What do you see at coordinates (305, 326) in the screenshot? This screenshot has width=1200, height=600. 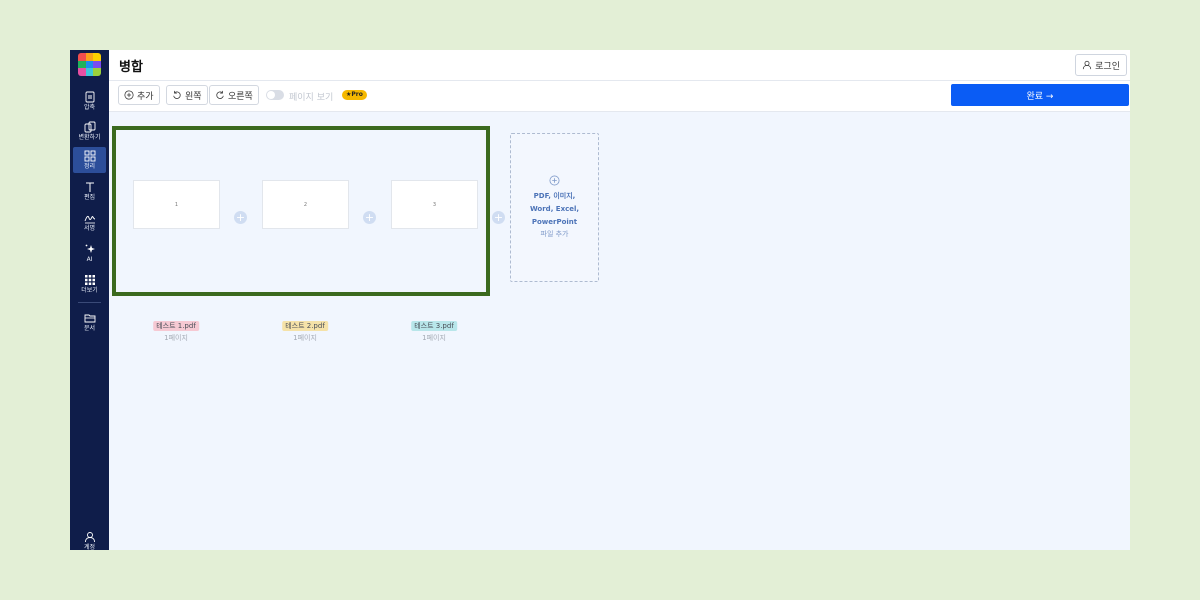 I see `file-name-tag: 테스트 2.pdf` at bounding box center [305, 326].